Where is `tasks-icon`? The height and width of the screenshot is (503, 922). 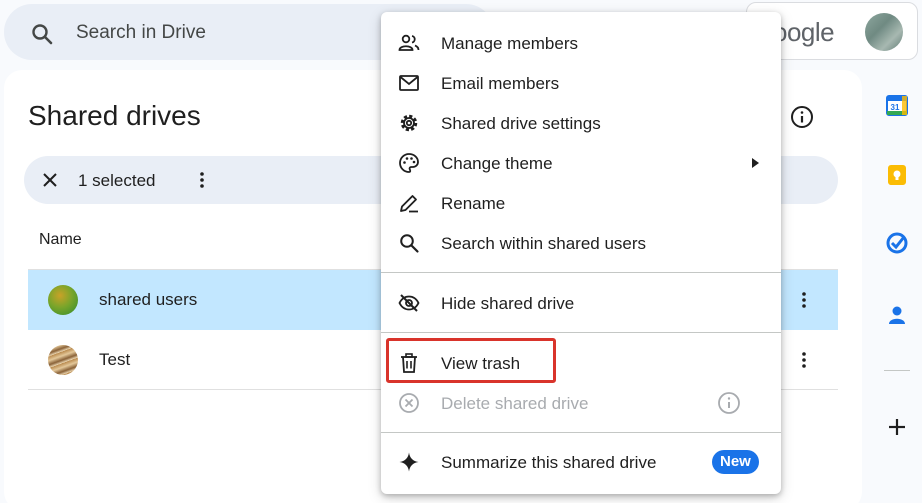
tasks-icon is located at coordinates (897, 243).